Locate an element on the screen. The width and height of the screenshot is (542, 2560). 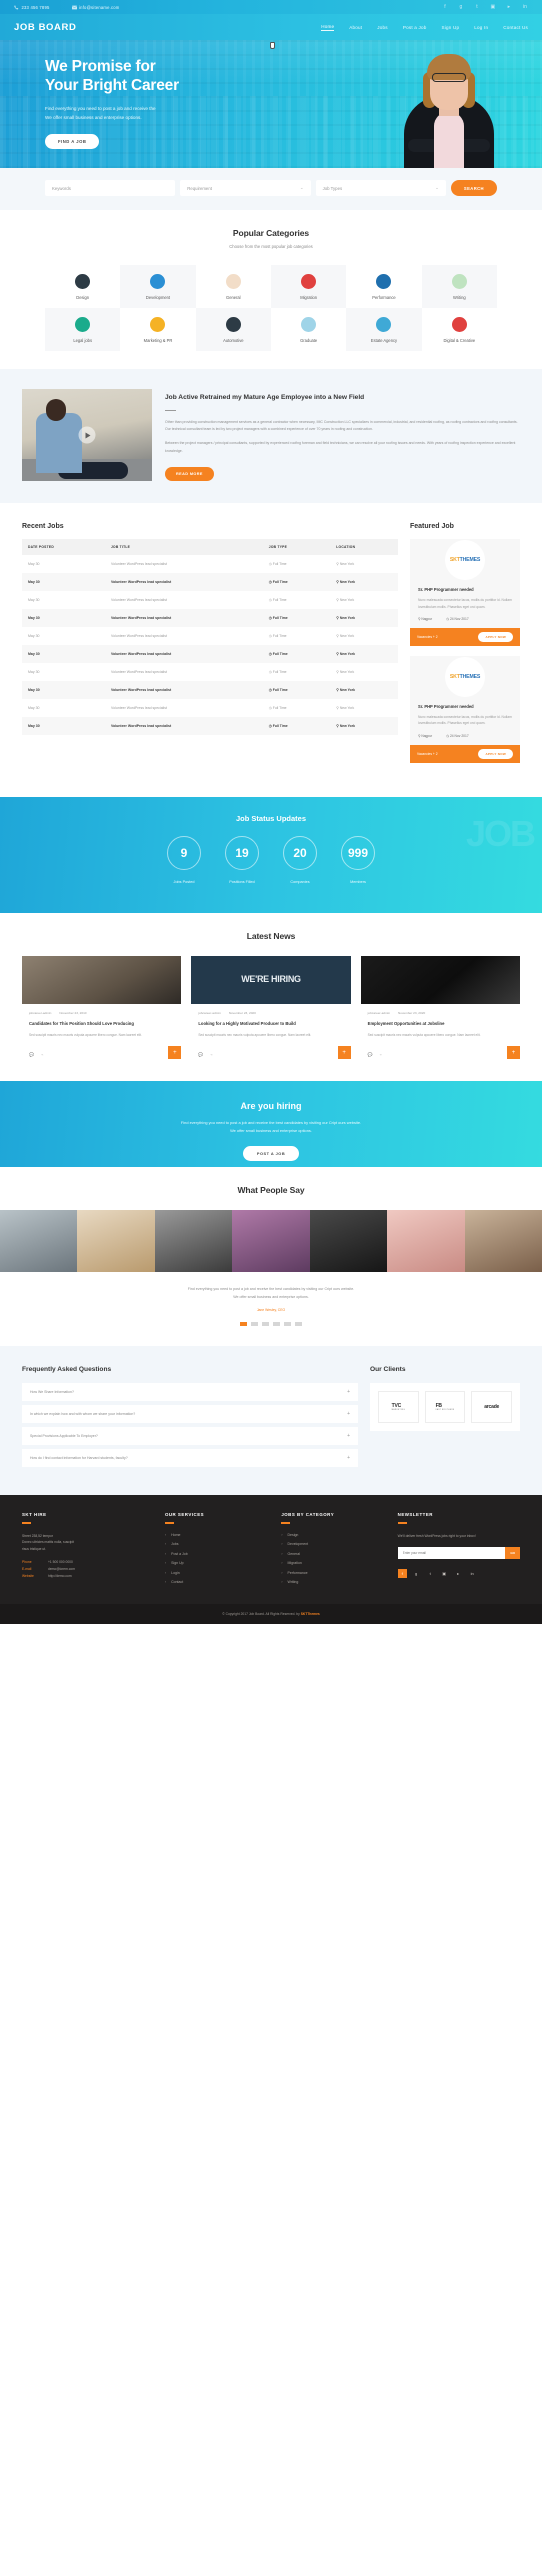
site-logo: JOB BOARD is located at coordinates (45, 27).